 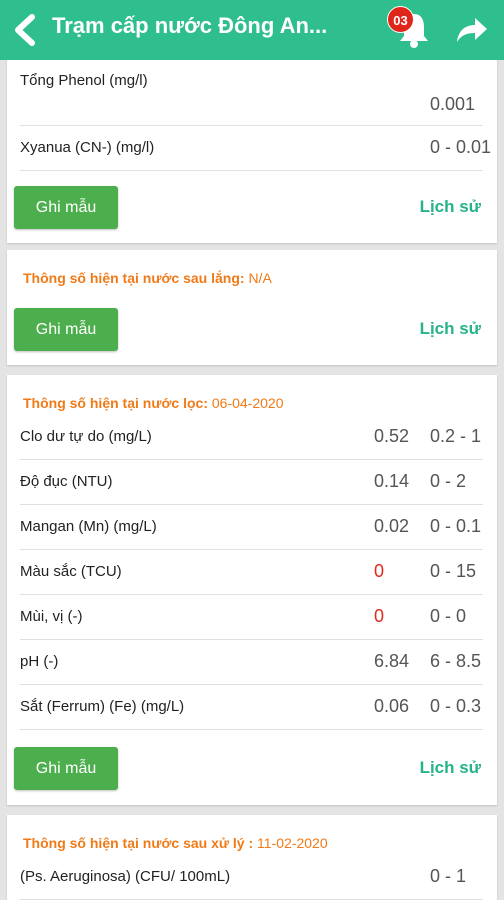 I want to click on section-title: Thông số hiện tại nước lọc: 06-04-2020, so click(x=153, y=403).